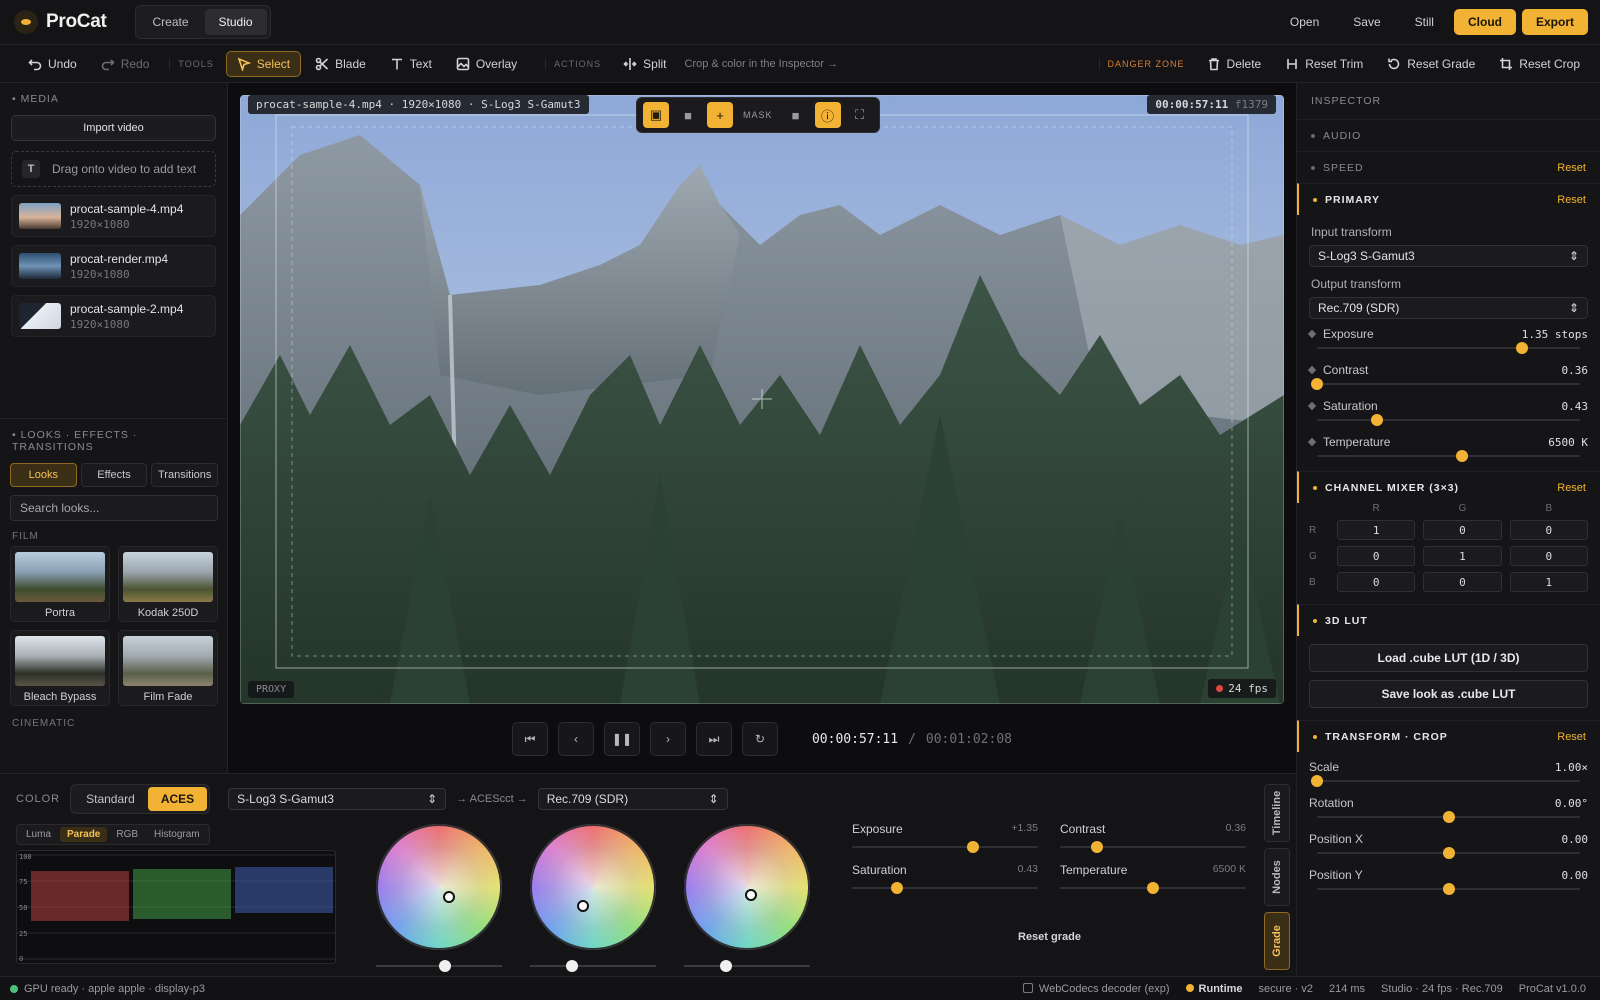 The image size is (1600, 1000). I want to click on scope-tab-rgb: RGB, so click(127, 834).